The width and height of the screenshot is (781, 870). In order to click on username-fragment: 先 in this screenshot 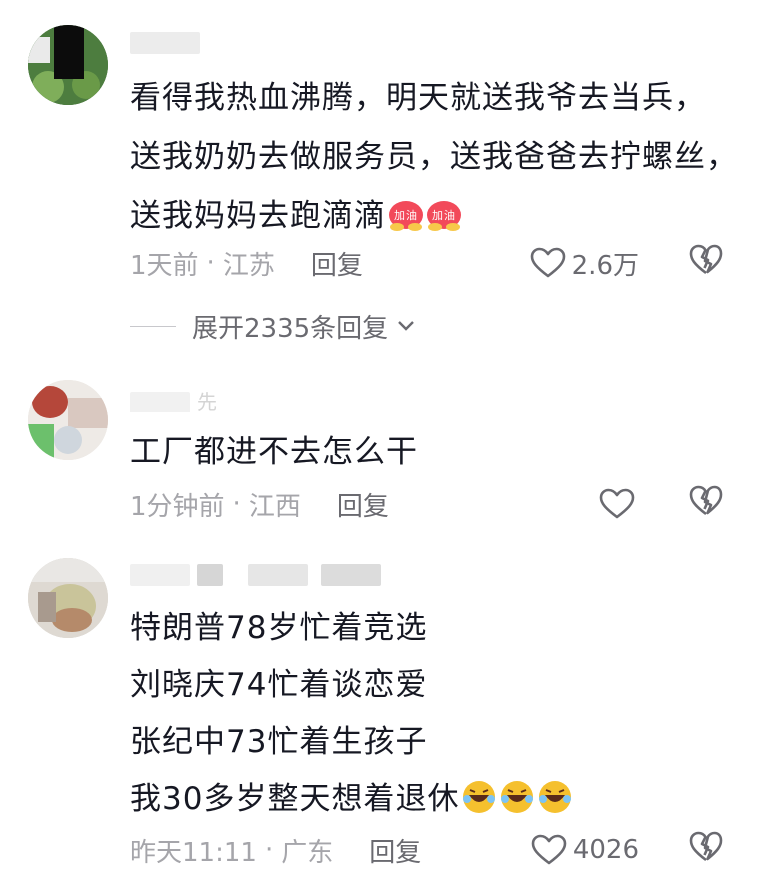, I will do `click(207, 401)`.